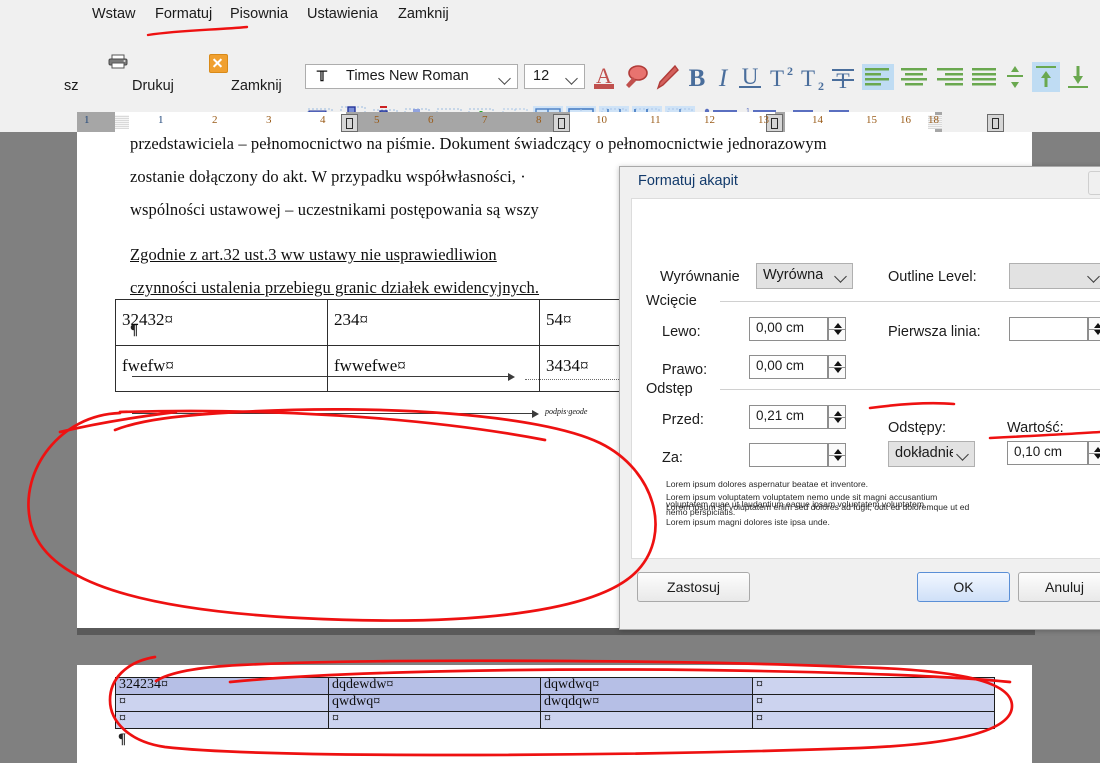  I want to click on arrow-head-icon, so click(535, 414).